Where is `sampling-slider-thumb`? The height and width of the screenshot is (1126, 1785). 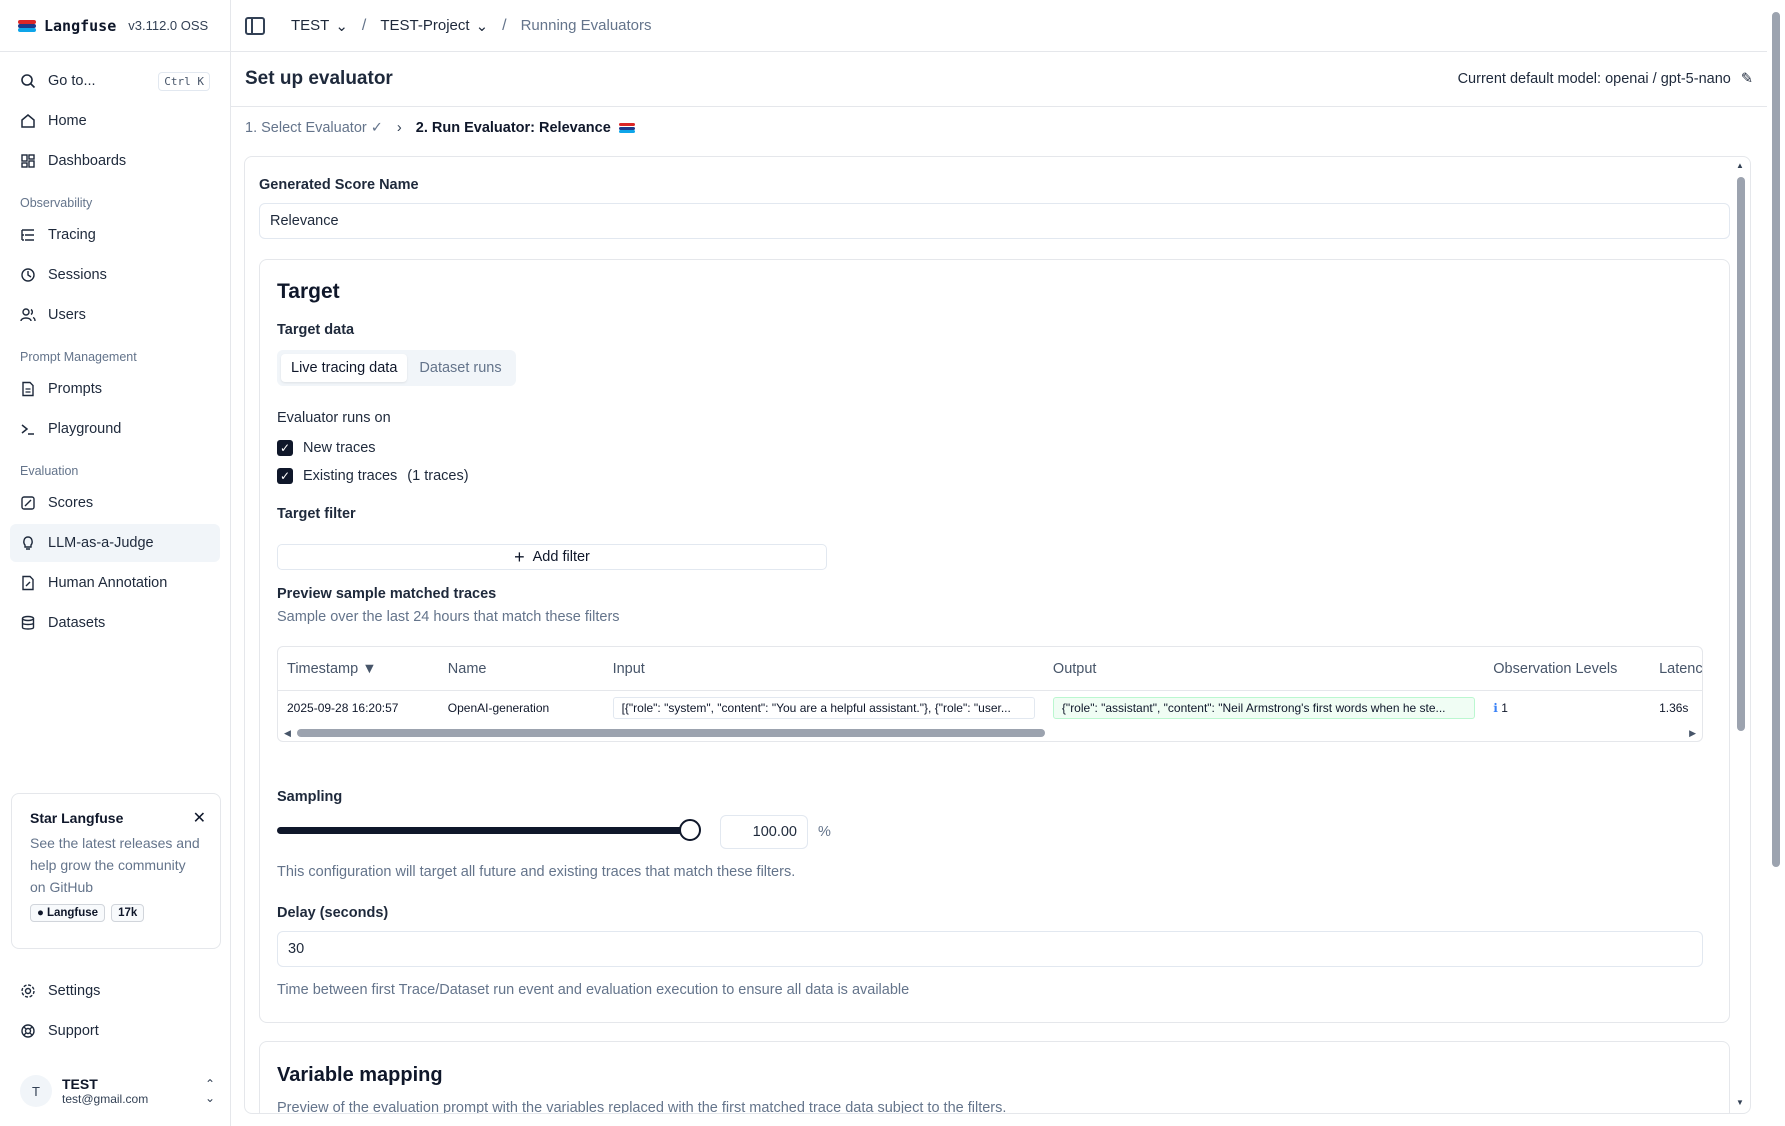 sampling-slider-thumb is located at coordinates (690, 830).